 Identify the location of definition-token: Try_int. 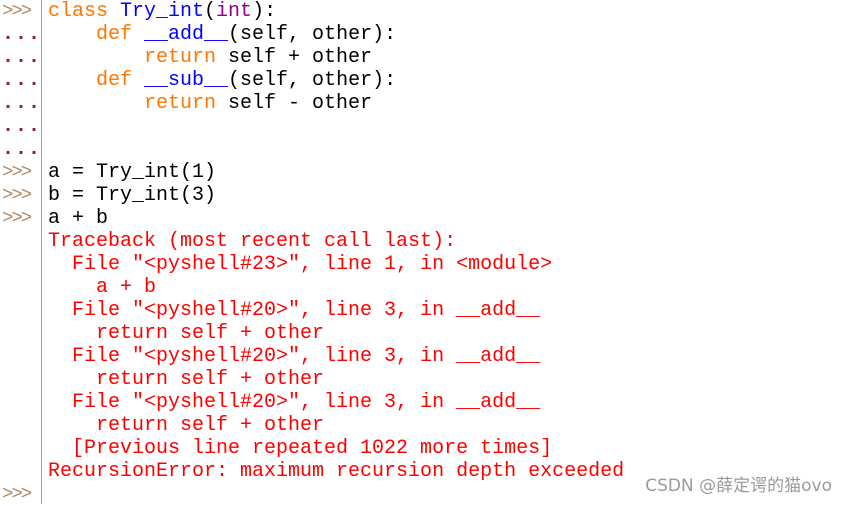
(162, 11).